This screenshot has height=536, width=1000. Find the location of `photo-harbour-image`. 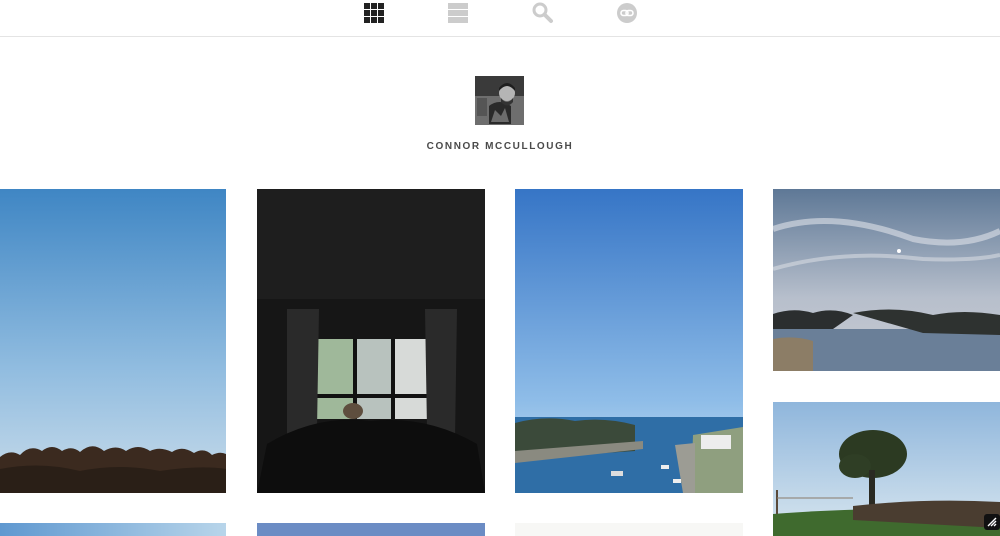

photo-harbour-image is located at coordinates (629, 341).